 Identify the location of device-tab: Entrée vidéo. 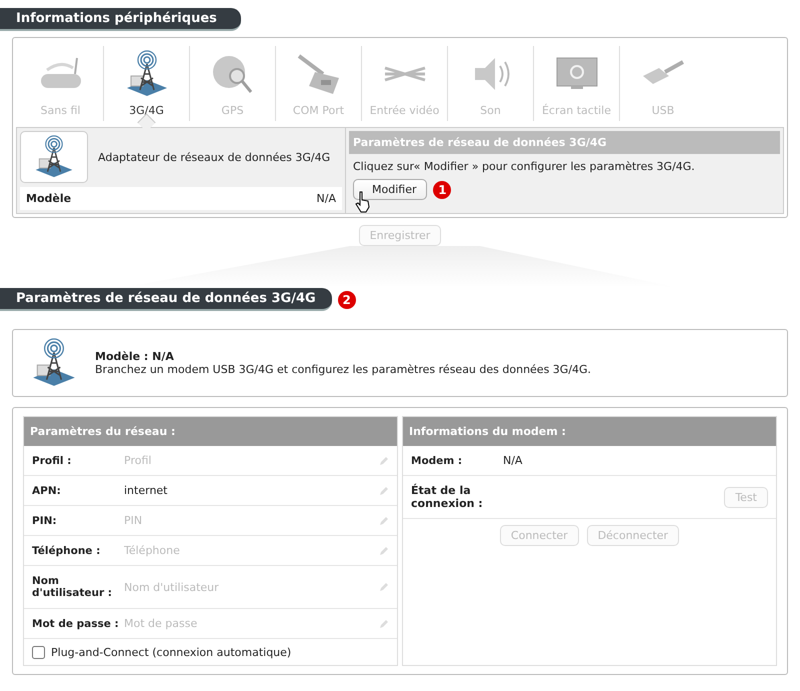
(405, 83).